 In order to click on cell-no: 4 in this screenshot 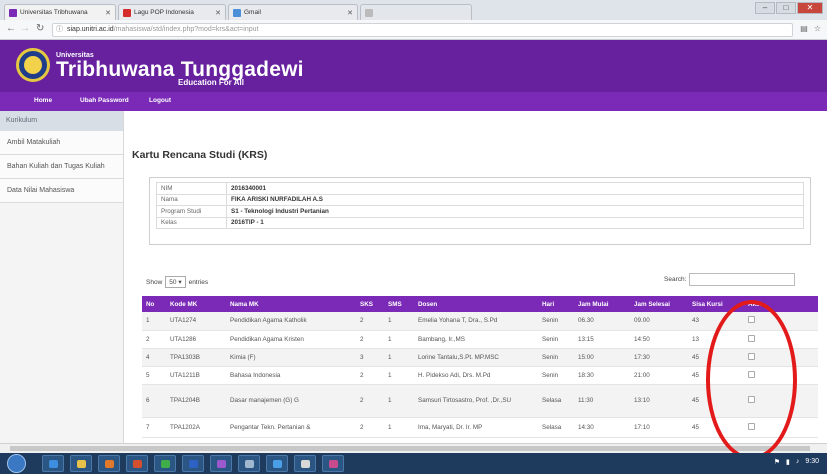, I will do `click(154, 357)`.